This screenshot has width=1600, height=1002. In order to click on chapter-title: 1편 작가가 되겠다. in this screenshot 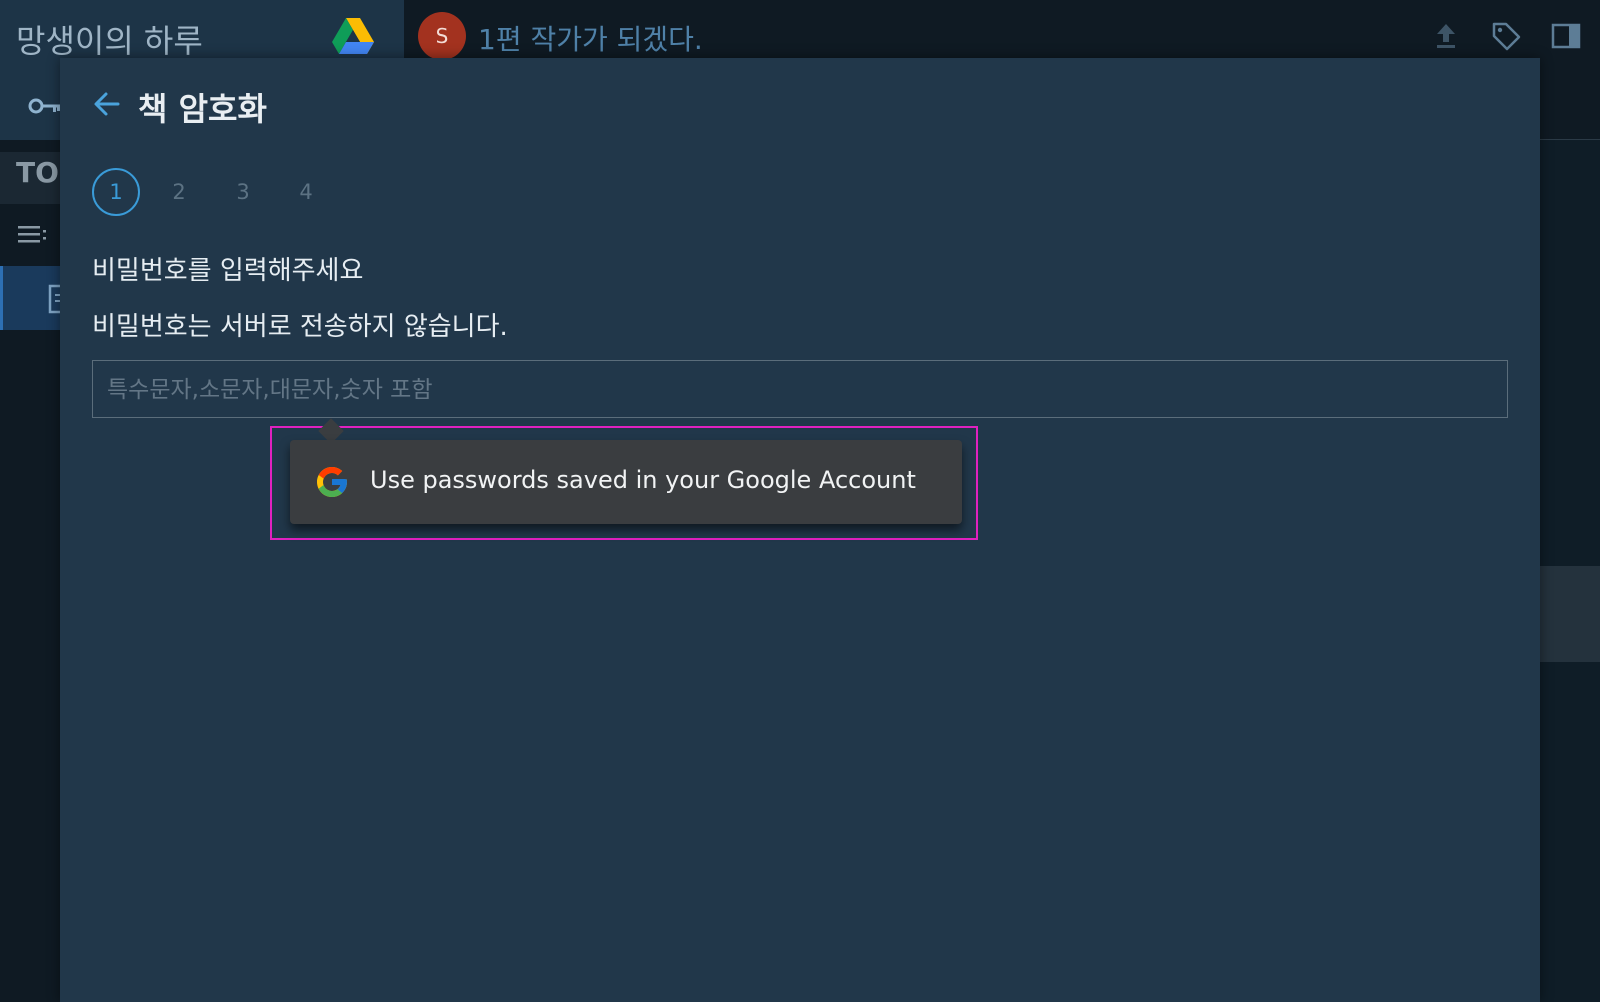, I will do `click(590, 38)`.